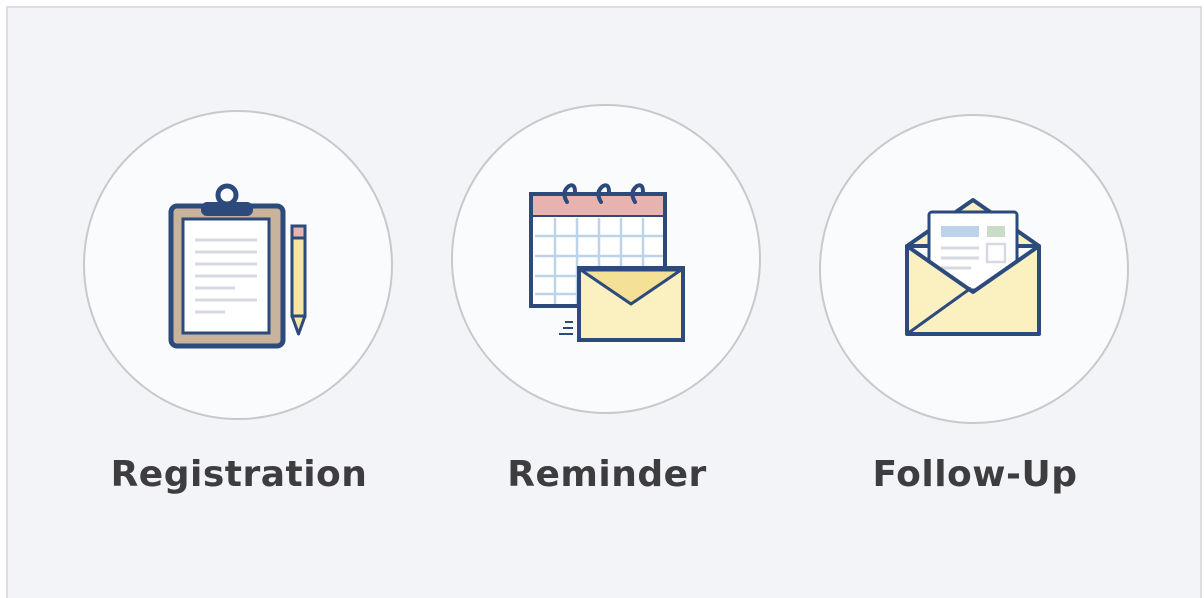  I want to click on registration-circle, so click(238, 265).